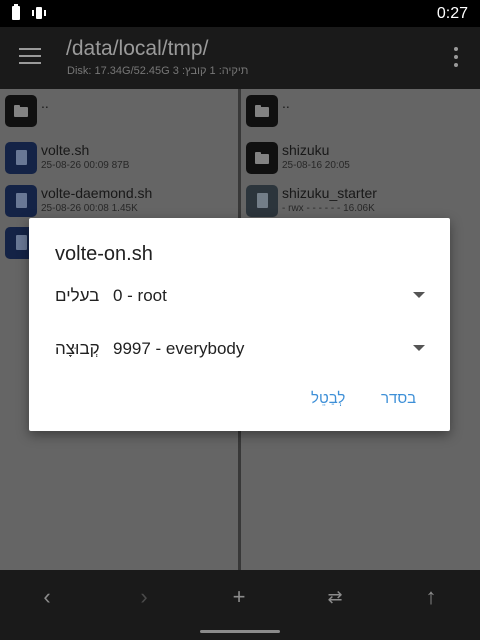 The image size is (480, 640). I want to click on list-item: volte-daemond.sh 25-08-26 00:08 1.45K, so click(119, 201).